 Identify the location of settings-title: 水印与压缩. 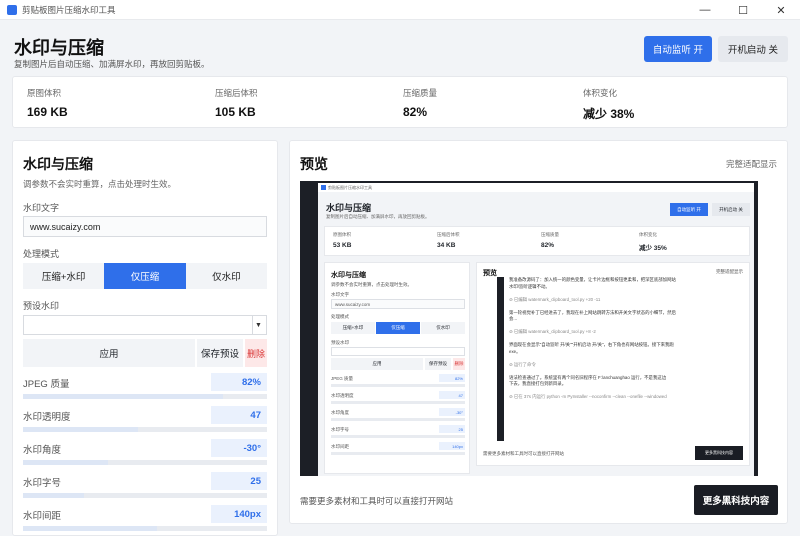
(58, 164).